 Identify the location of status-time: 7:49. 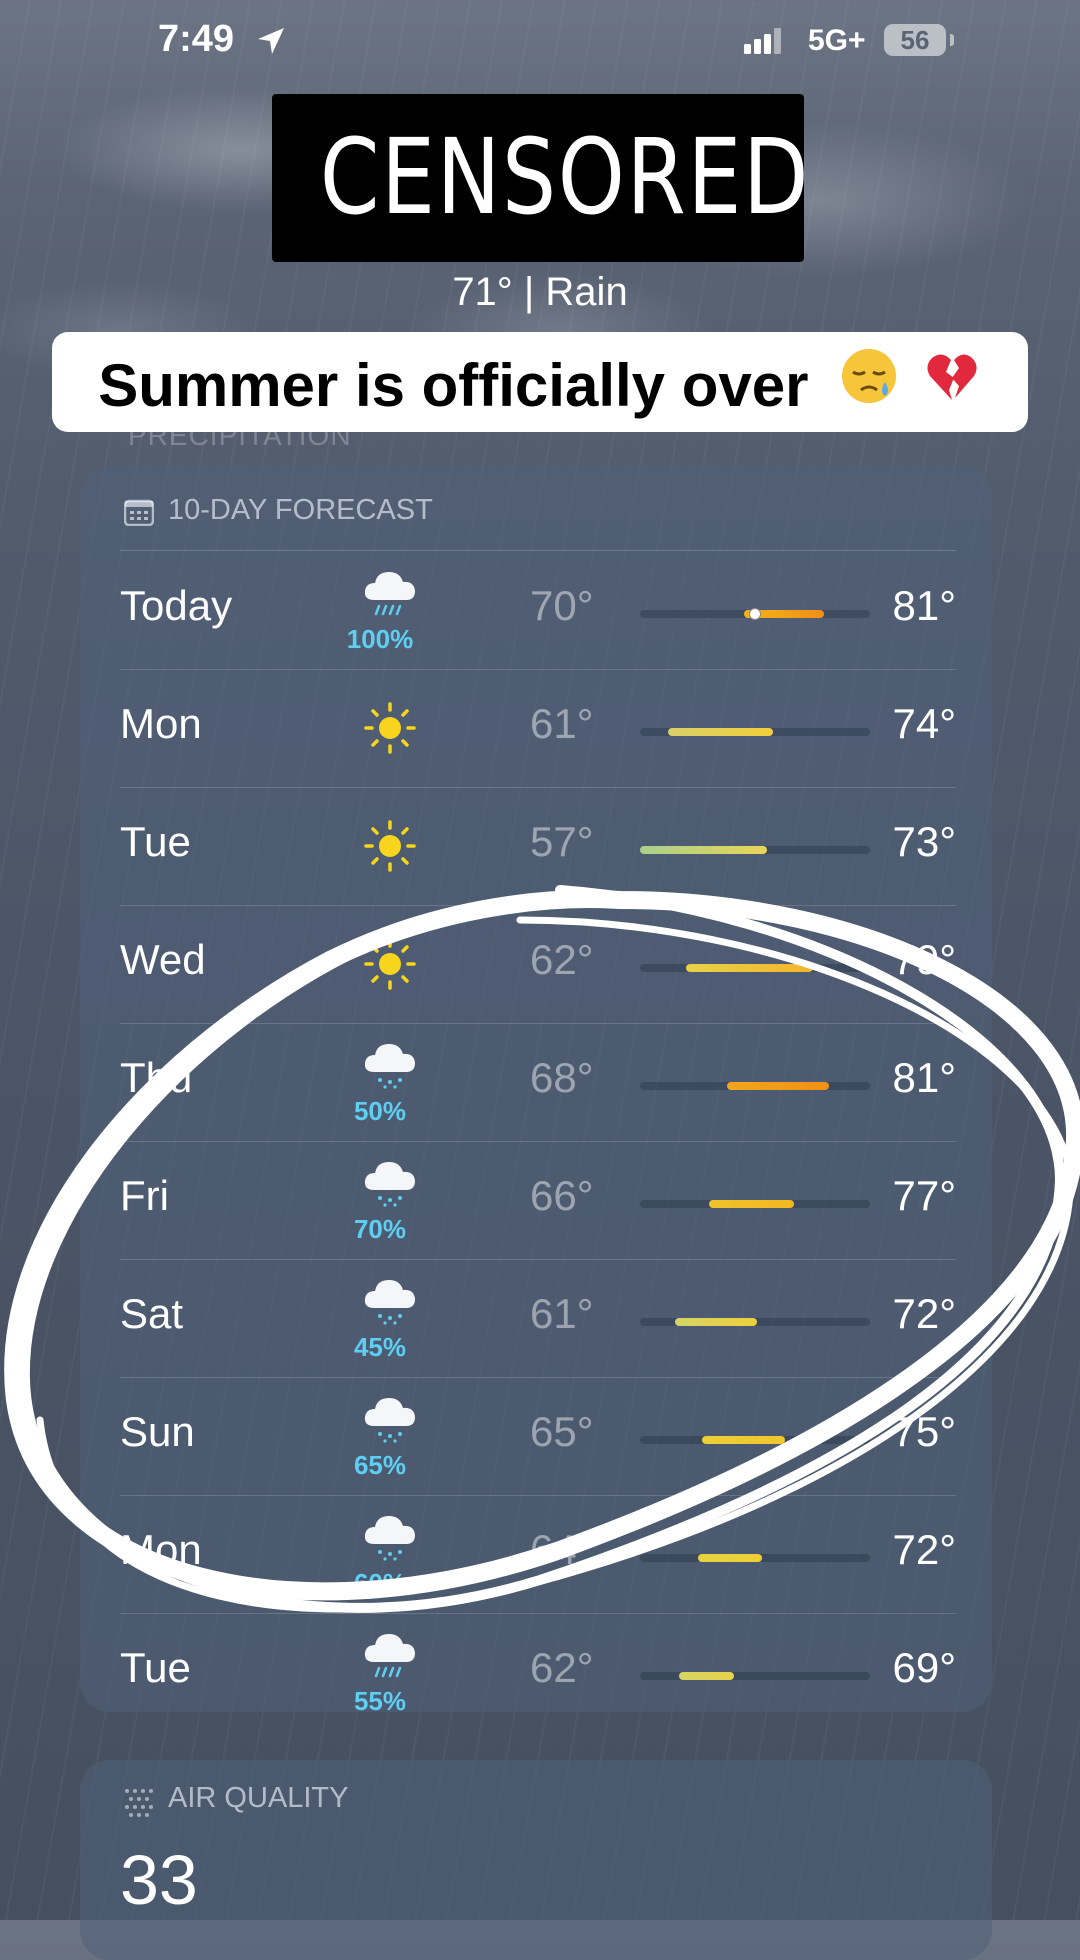
(196, 39).